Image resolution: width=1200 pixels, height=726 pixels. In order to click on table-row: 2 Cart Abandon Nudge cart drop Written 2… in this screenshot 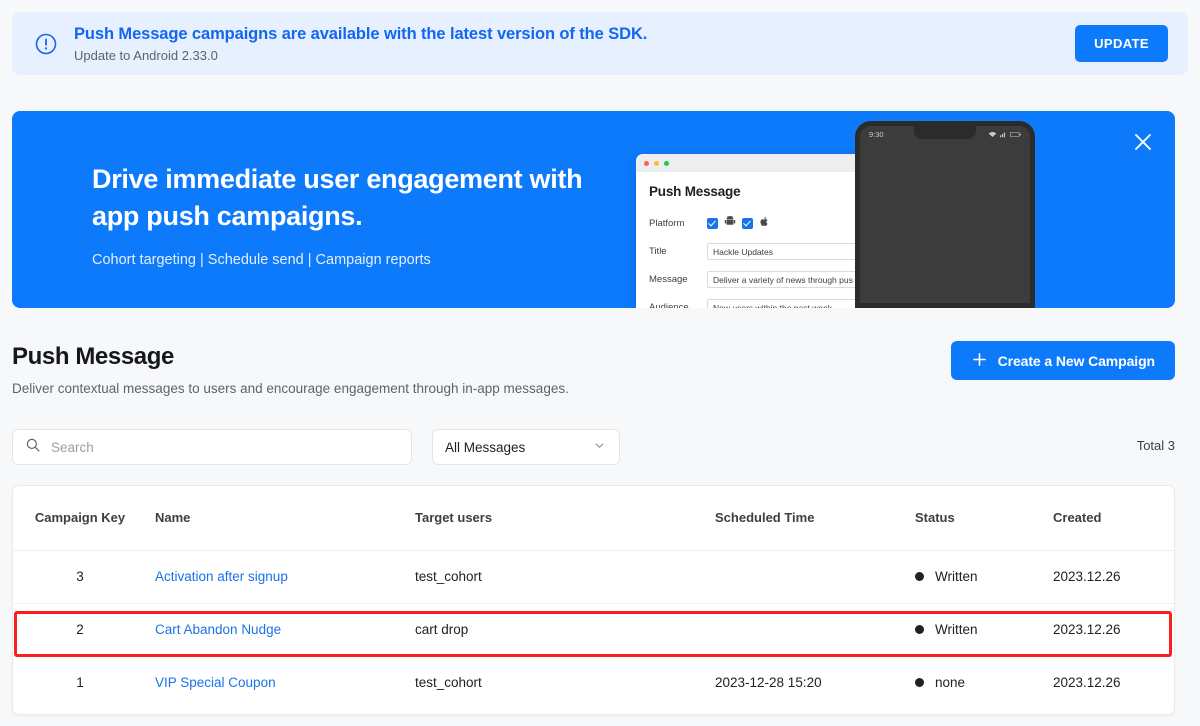, I will do `click(593, 630)`.